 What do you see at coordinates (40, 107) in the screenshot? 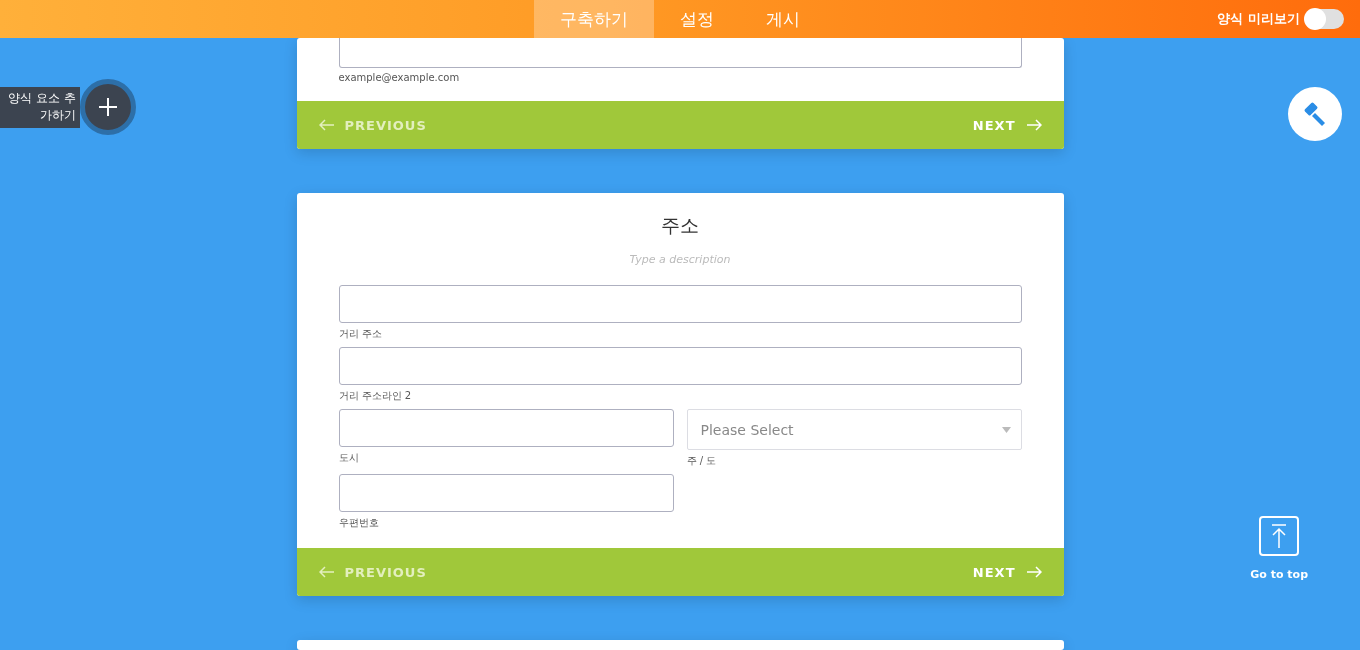
I see `add-element-label: 양식 요소 추가하기` at bounding box center [40, 107].